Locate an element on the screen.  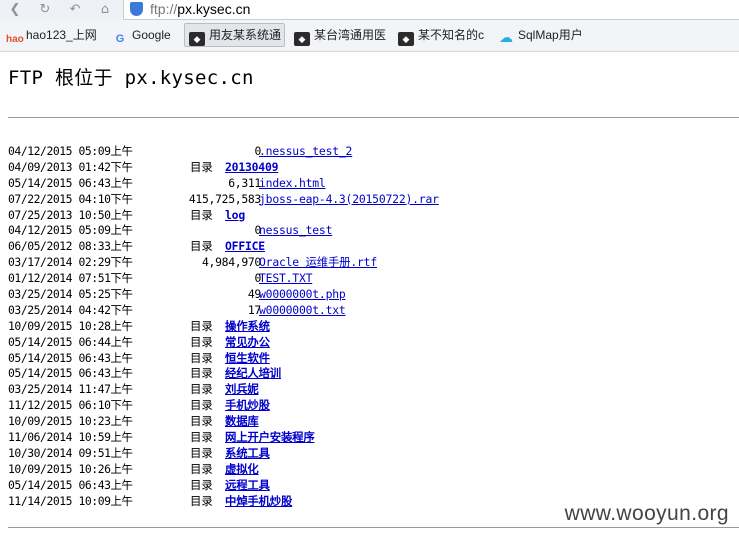
directory-link: 网上开户安装程序 is located at coordinates (270, 438).